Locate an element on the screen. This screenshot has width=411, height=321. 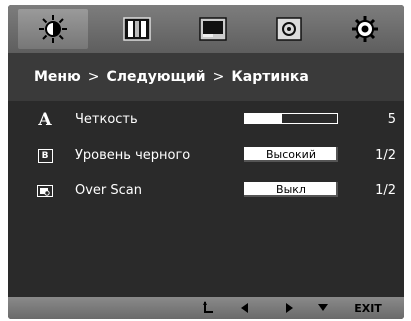
tab-display is located at coordinates (213, 29).